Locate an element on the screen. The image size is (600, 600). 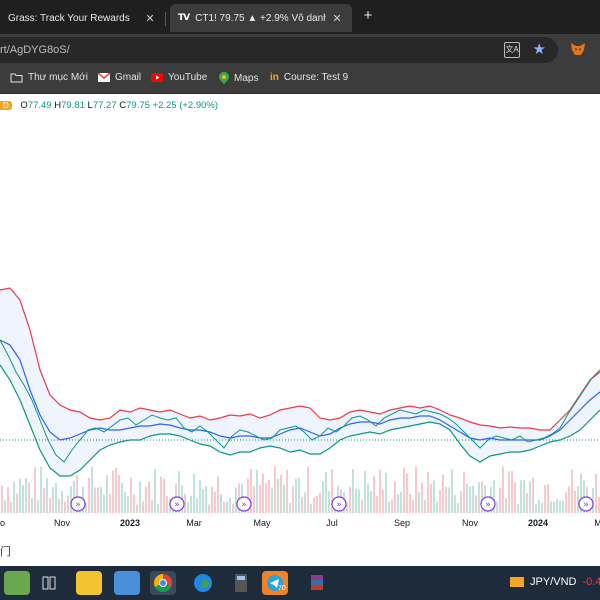
gmail-icon is located at coordinates (104, 77).